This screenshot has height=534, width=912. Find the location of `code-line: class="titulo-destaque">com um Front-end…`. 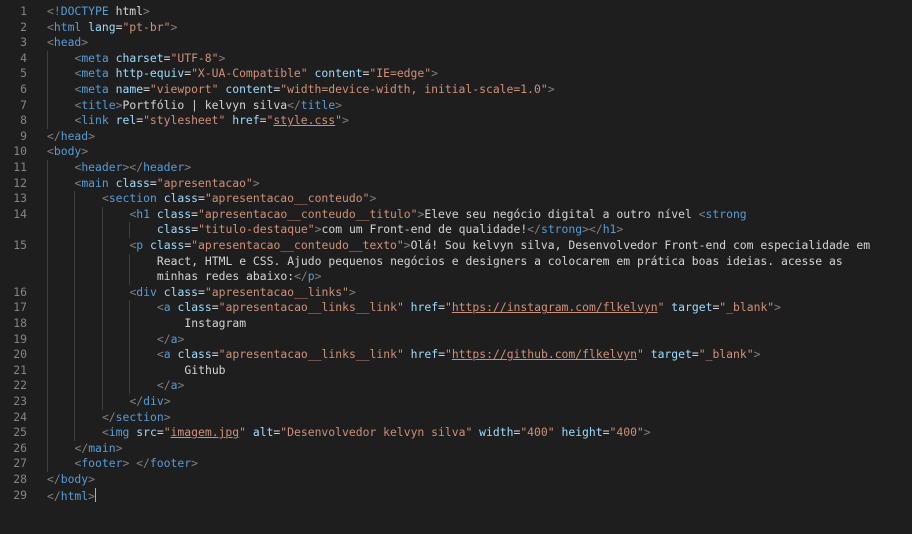

code-line: class="titulo-destaque">com um Front-end… is located at coordinates (456, 230).